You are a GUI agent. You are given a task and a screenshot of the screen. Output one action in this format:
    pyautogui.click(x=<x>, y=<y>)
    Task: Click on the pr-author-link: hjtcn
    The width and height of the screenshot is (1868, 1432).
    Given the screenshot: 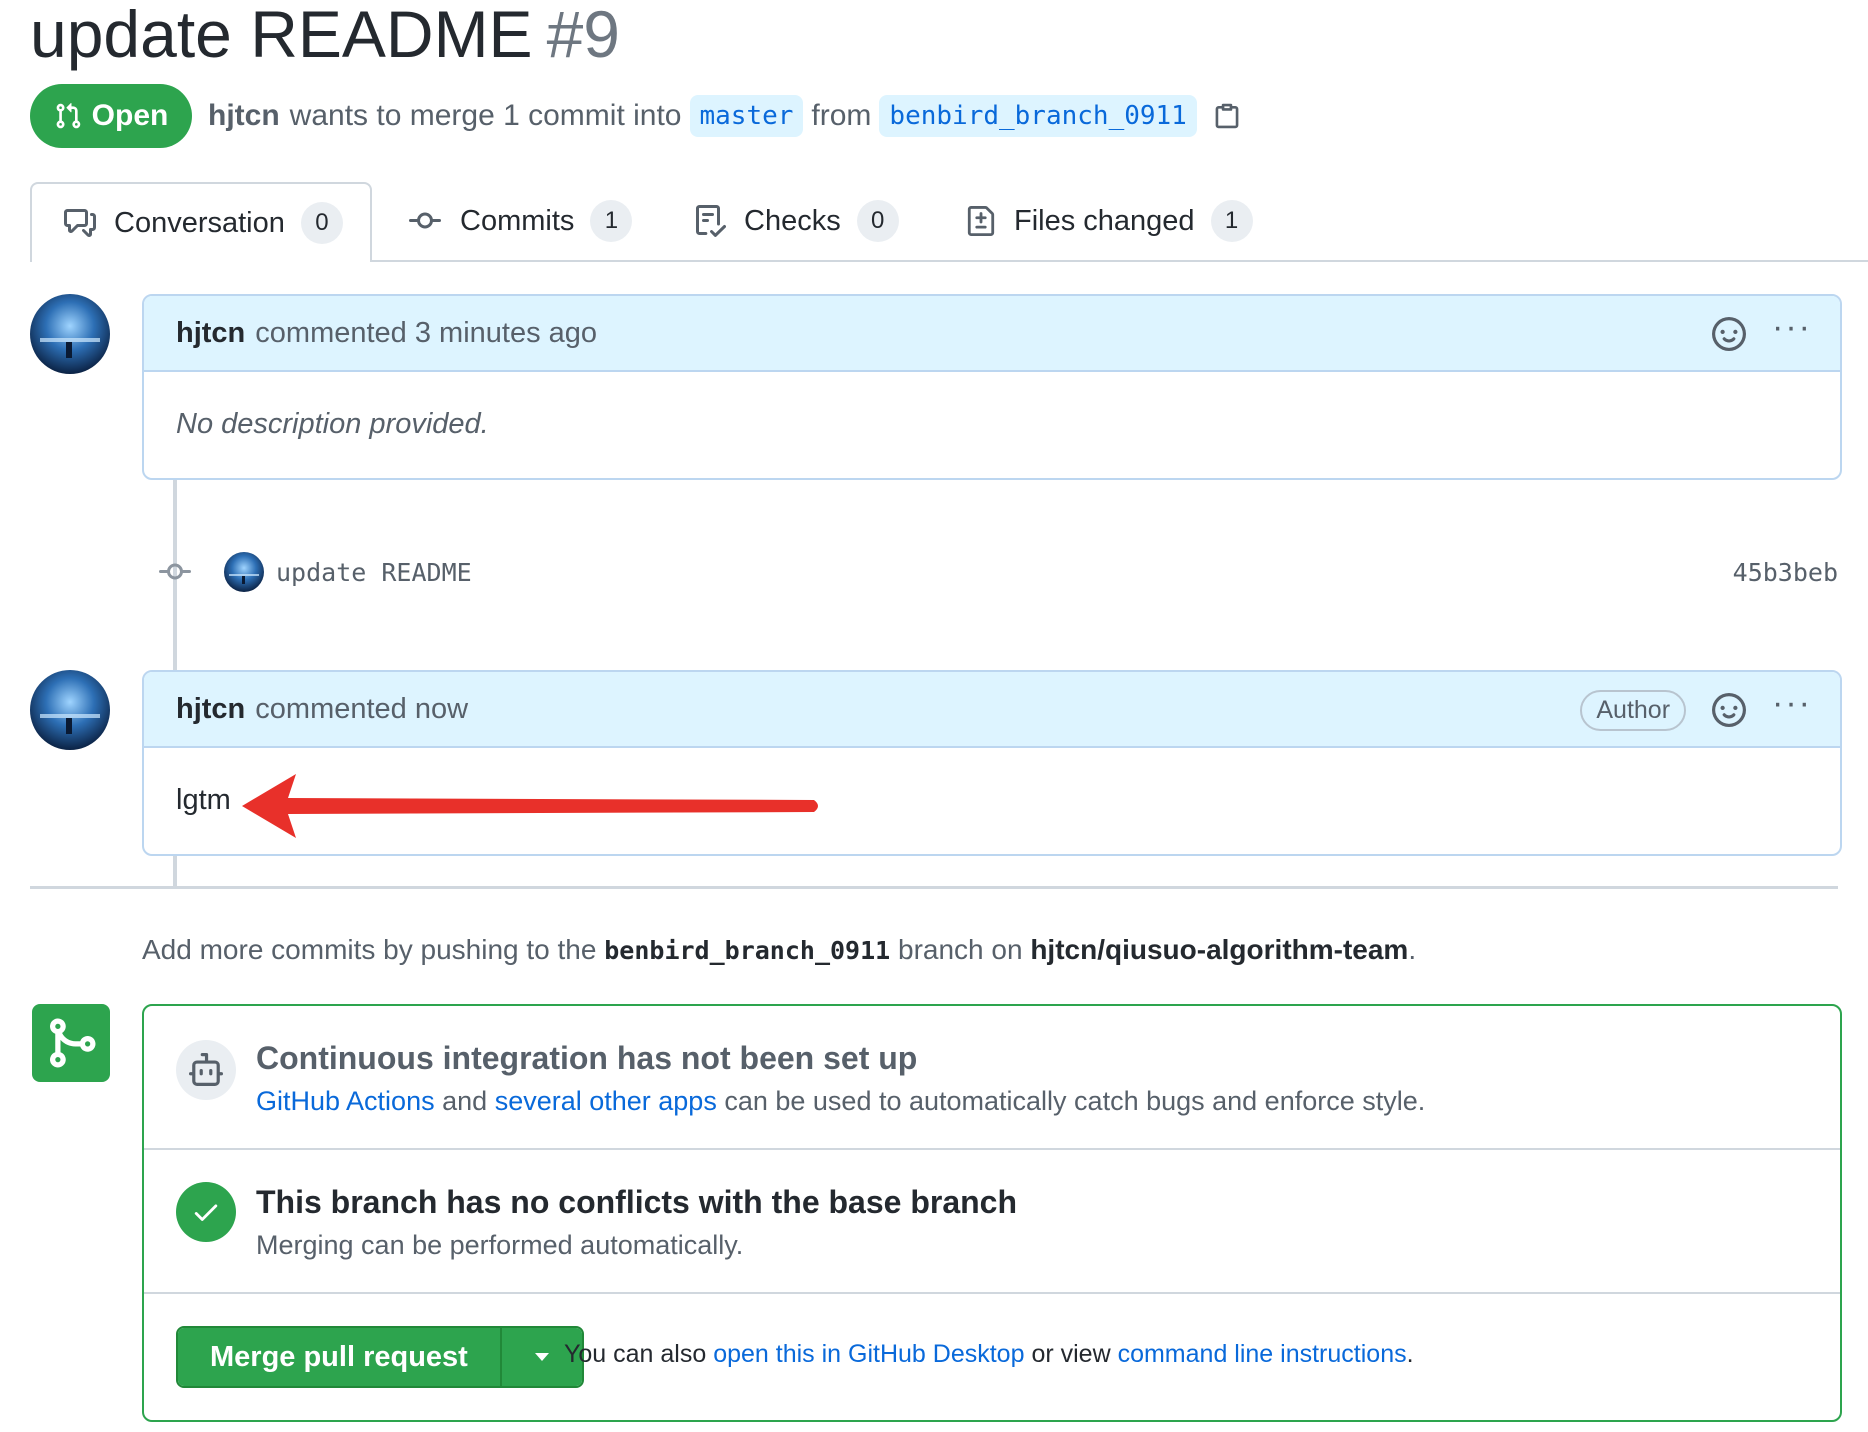 What is the action you would take?
    pyautogui.click(x=244, y=116)
    